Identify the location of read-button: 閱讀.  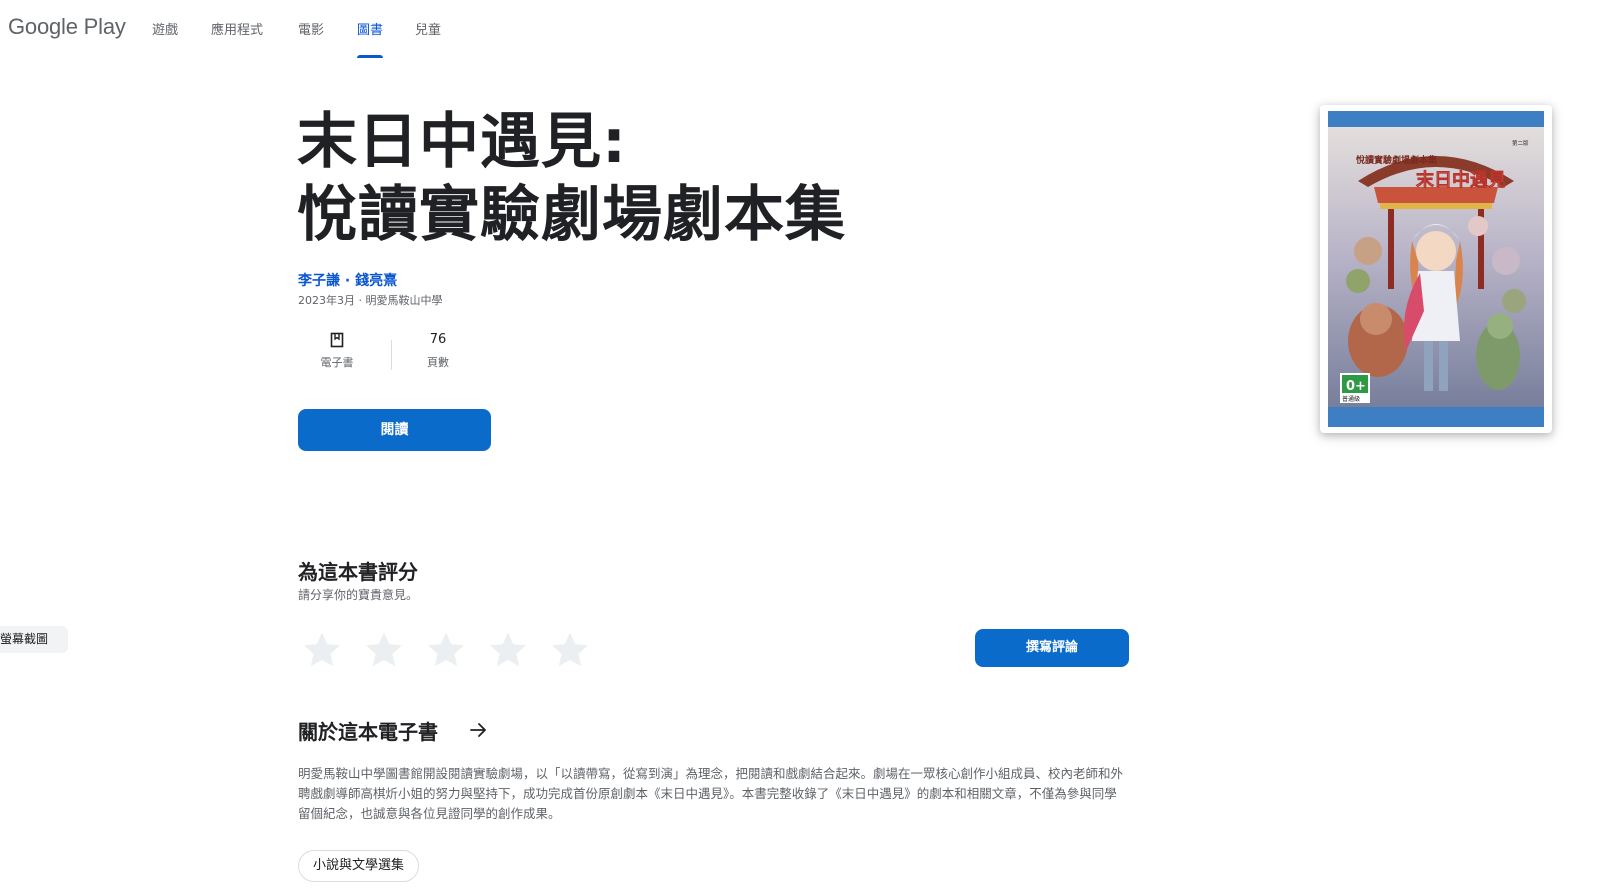
(394, 430).